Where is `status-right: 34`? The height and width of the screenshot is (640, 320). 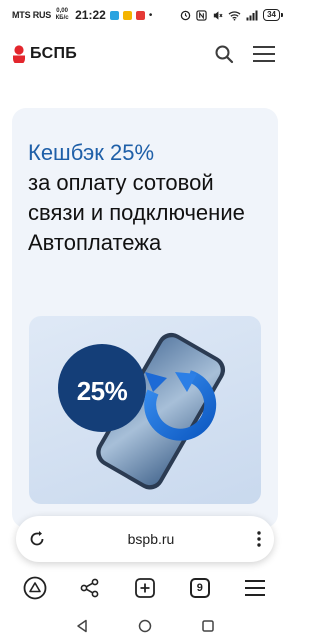 status-right: 34 is located at coordinates (231, 15).